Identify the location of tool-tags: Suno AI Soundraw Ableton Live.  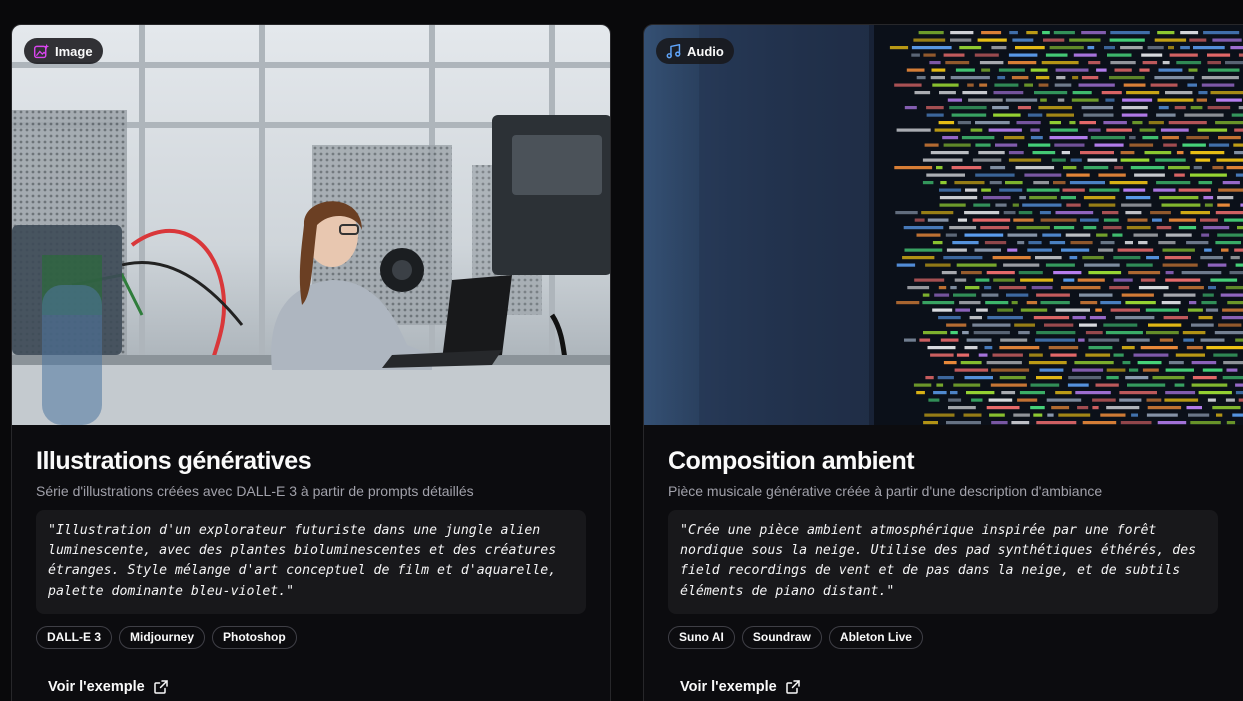
(943, 637).